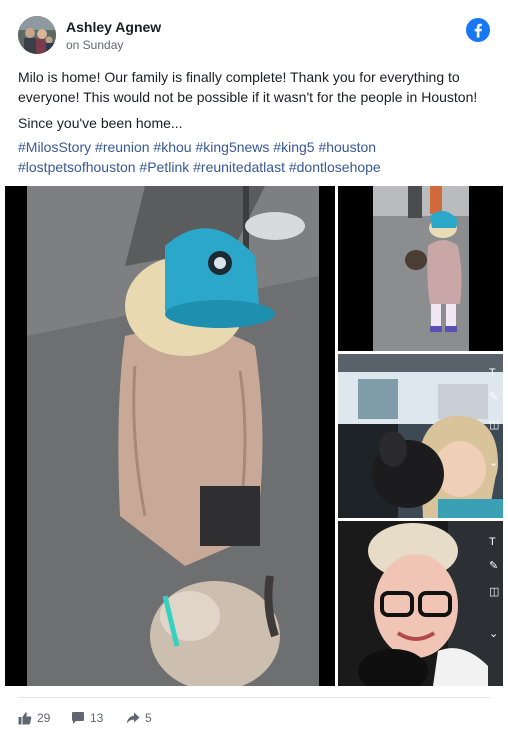 The height and width of the screenshot is (741, 508). Describe the element at coordinates (293, 147) in the screenshot. I see `hashtag-link: #king5` at that location.